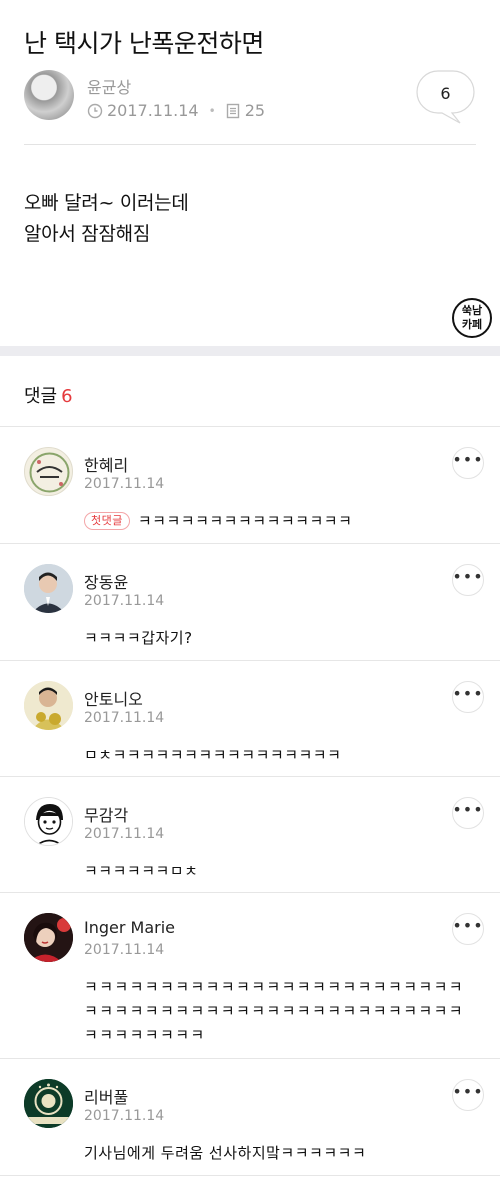 This screenshot has height=1188, width=500. Describe the element at coordinates (250, 144) in the screenshot. I see `divider` at that location.